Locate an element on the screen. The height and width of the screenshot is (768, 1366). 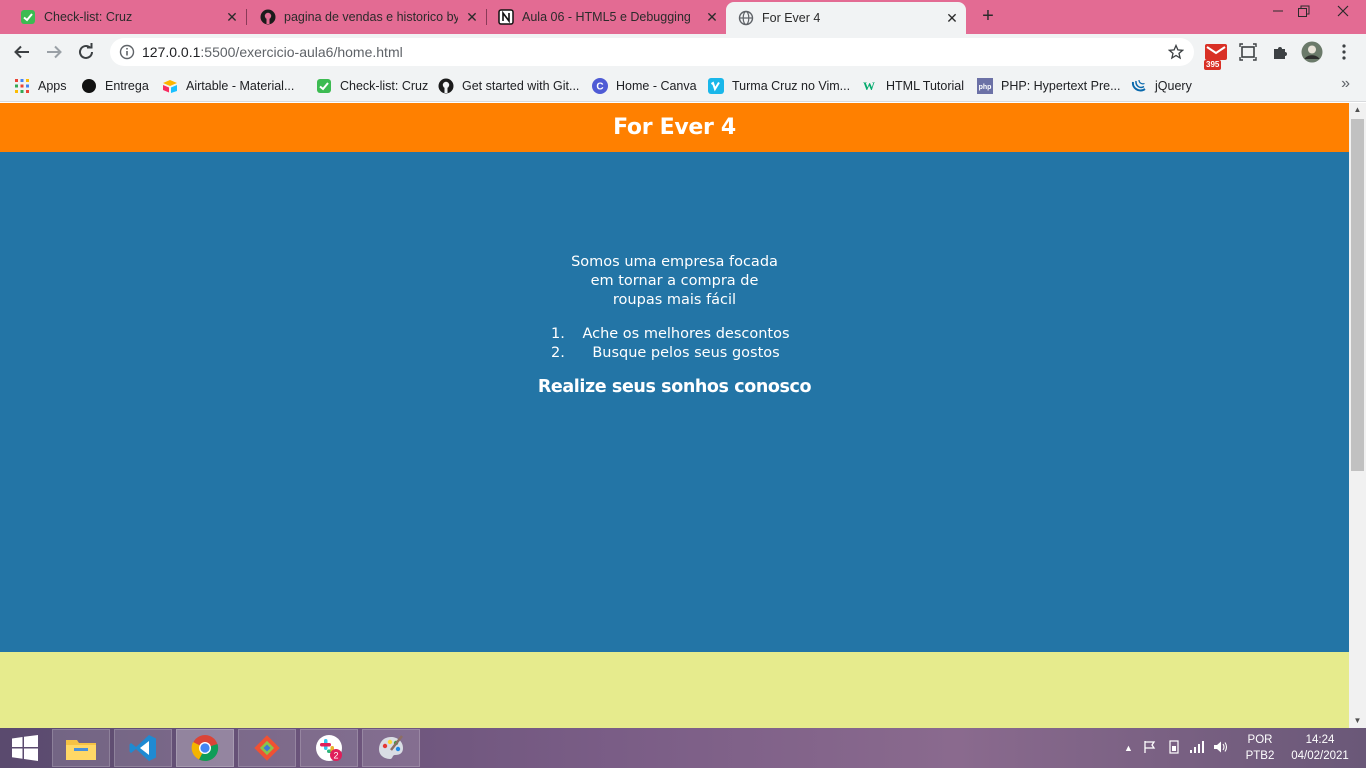
menu-dots-icon is located at coordinates (1344, 52).